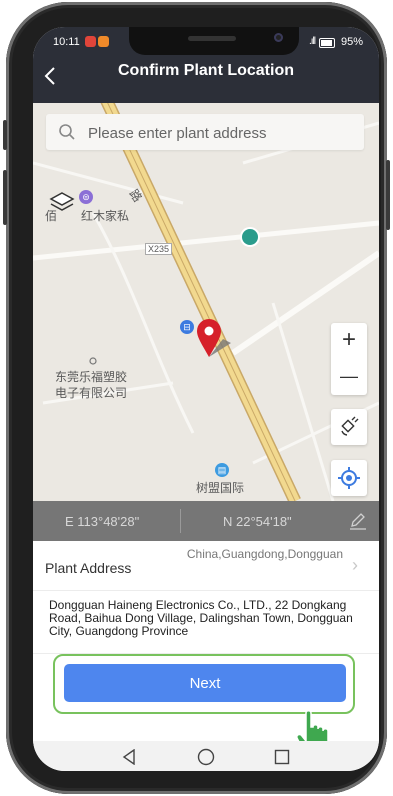 The height and width of the screenshot is (796, 393). I want to click on camera-notch, so click(214, 41).